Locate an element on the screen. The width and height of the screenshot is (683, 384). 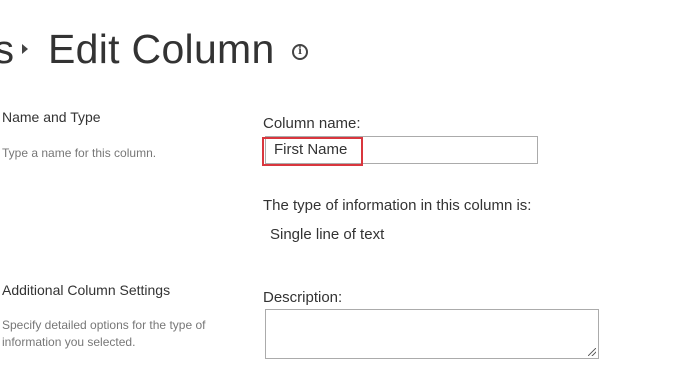
breadcrumb-arrow-icon is located at coordinates (25, 49).